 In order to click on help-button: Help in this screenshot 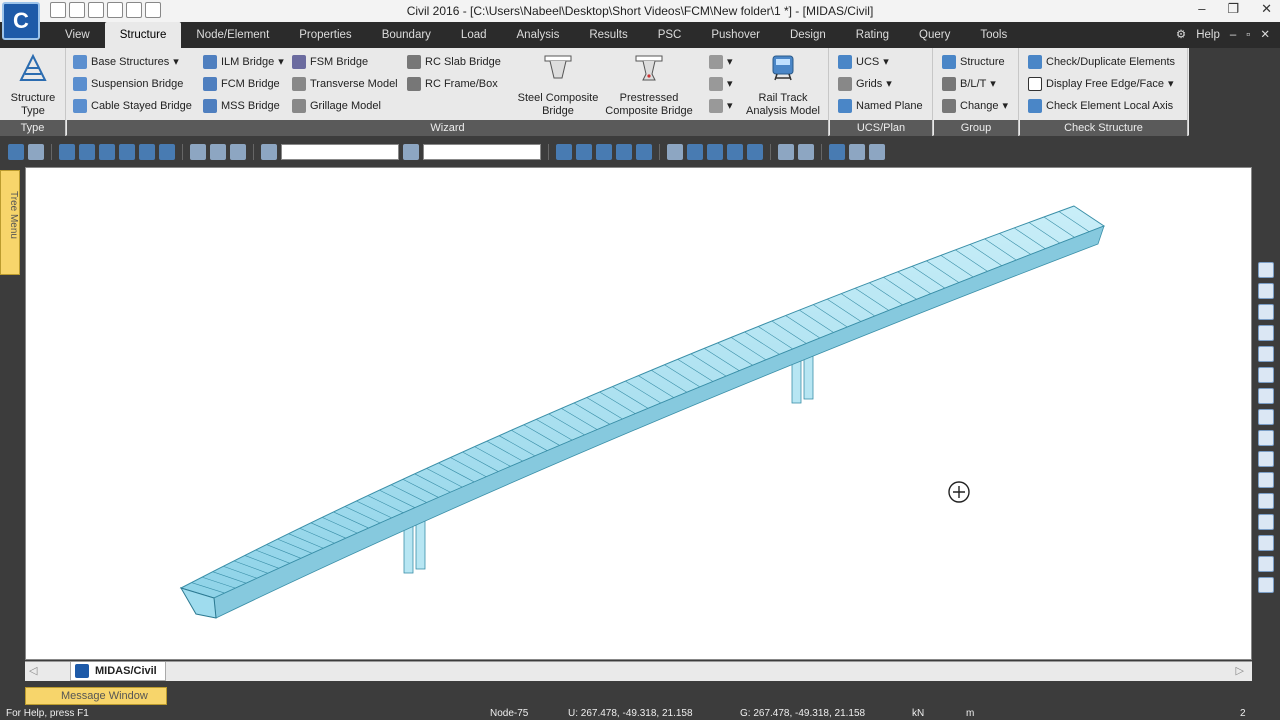, I will do `click(1208, 35)`.